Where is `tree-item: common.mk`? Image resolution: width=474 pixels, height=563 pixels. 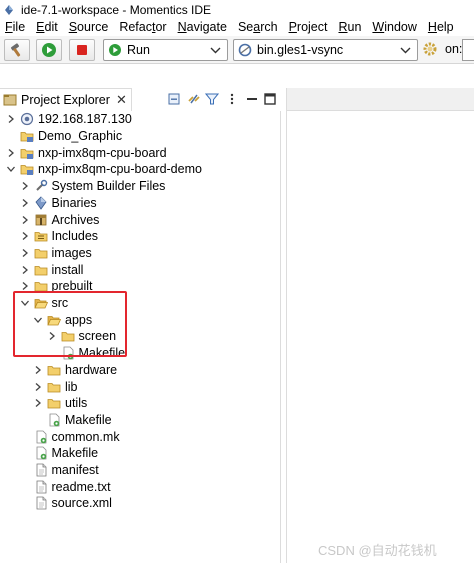 tree-item: common.mk is located at coordinates (69, 436).